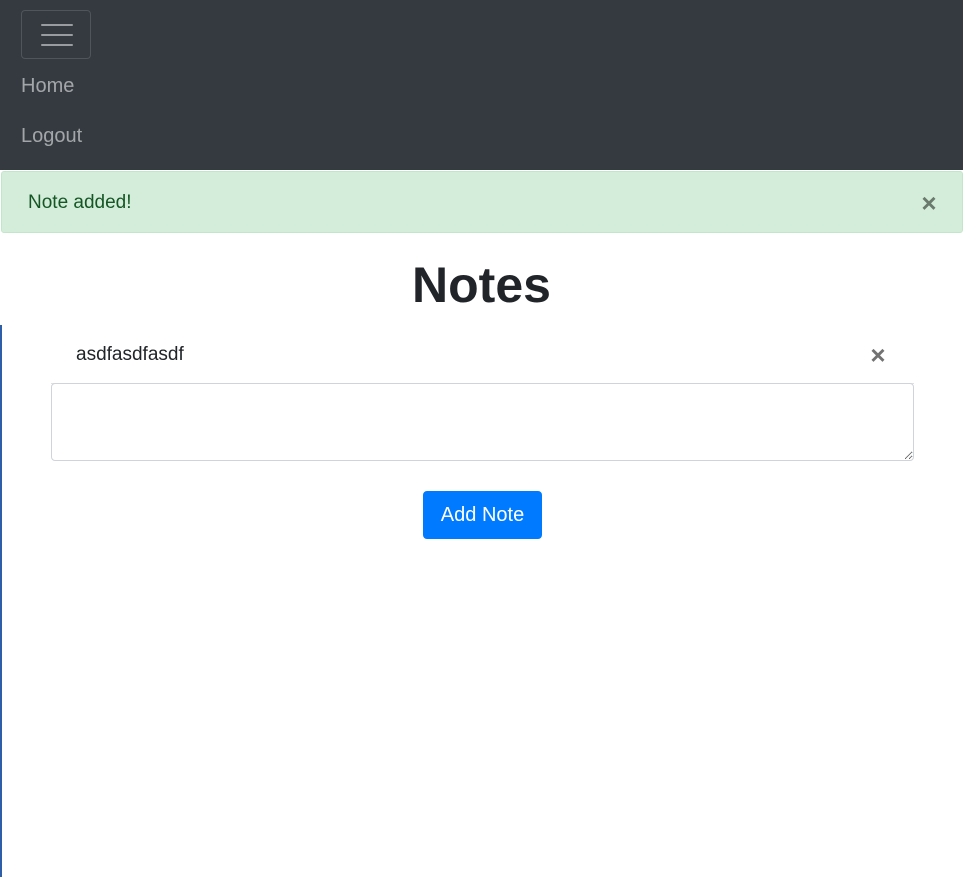 This screenshot has height=877, width=963. I want to click on page-title: Notes, so click(481, 285).